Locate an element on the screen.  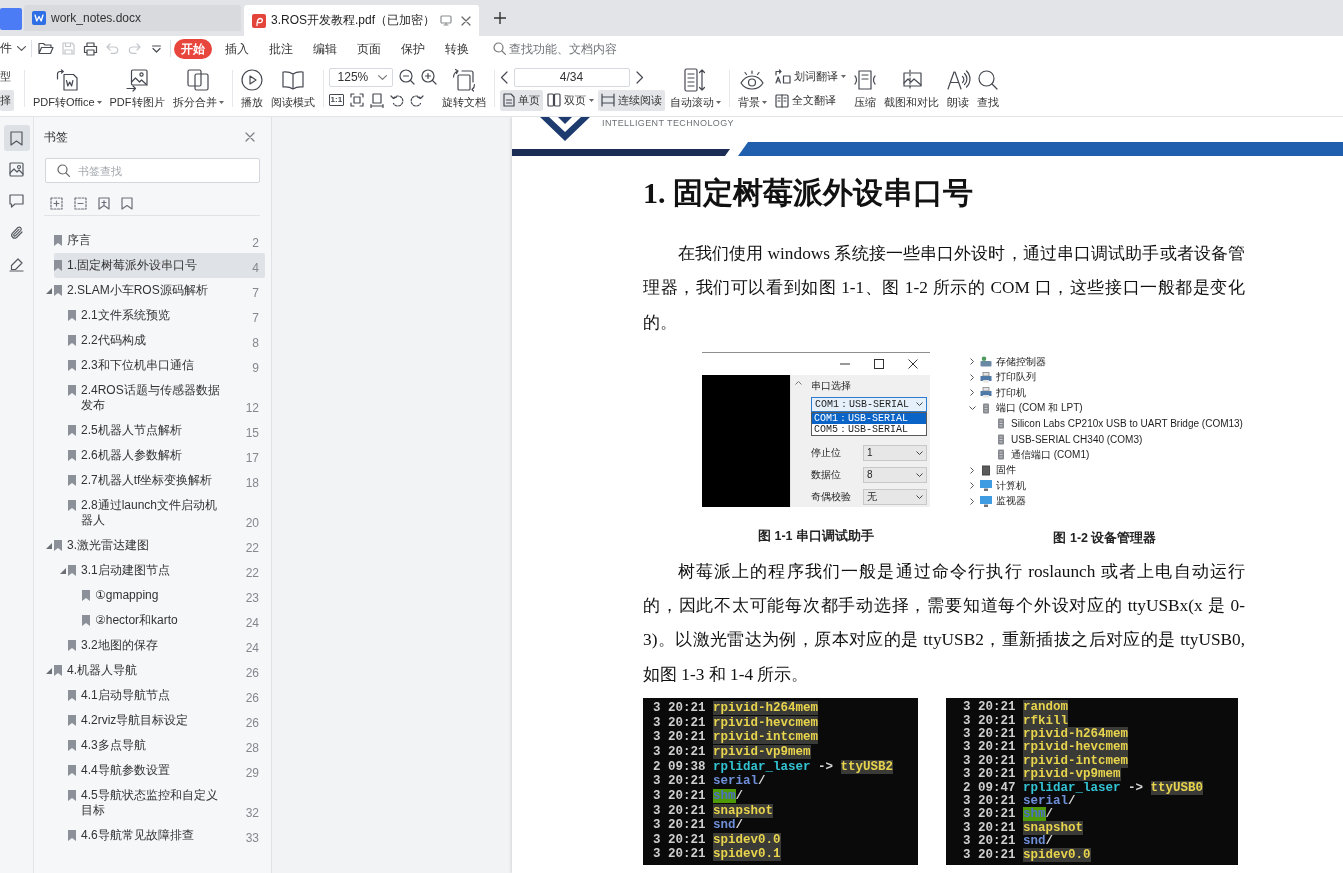
bookmark-item: 2.4ROS话题与传感器数据发布 12 is located at coordinates (166, 398).